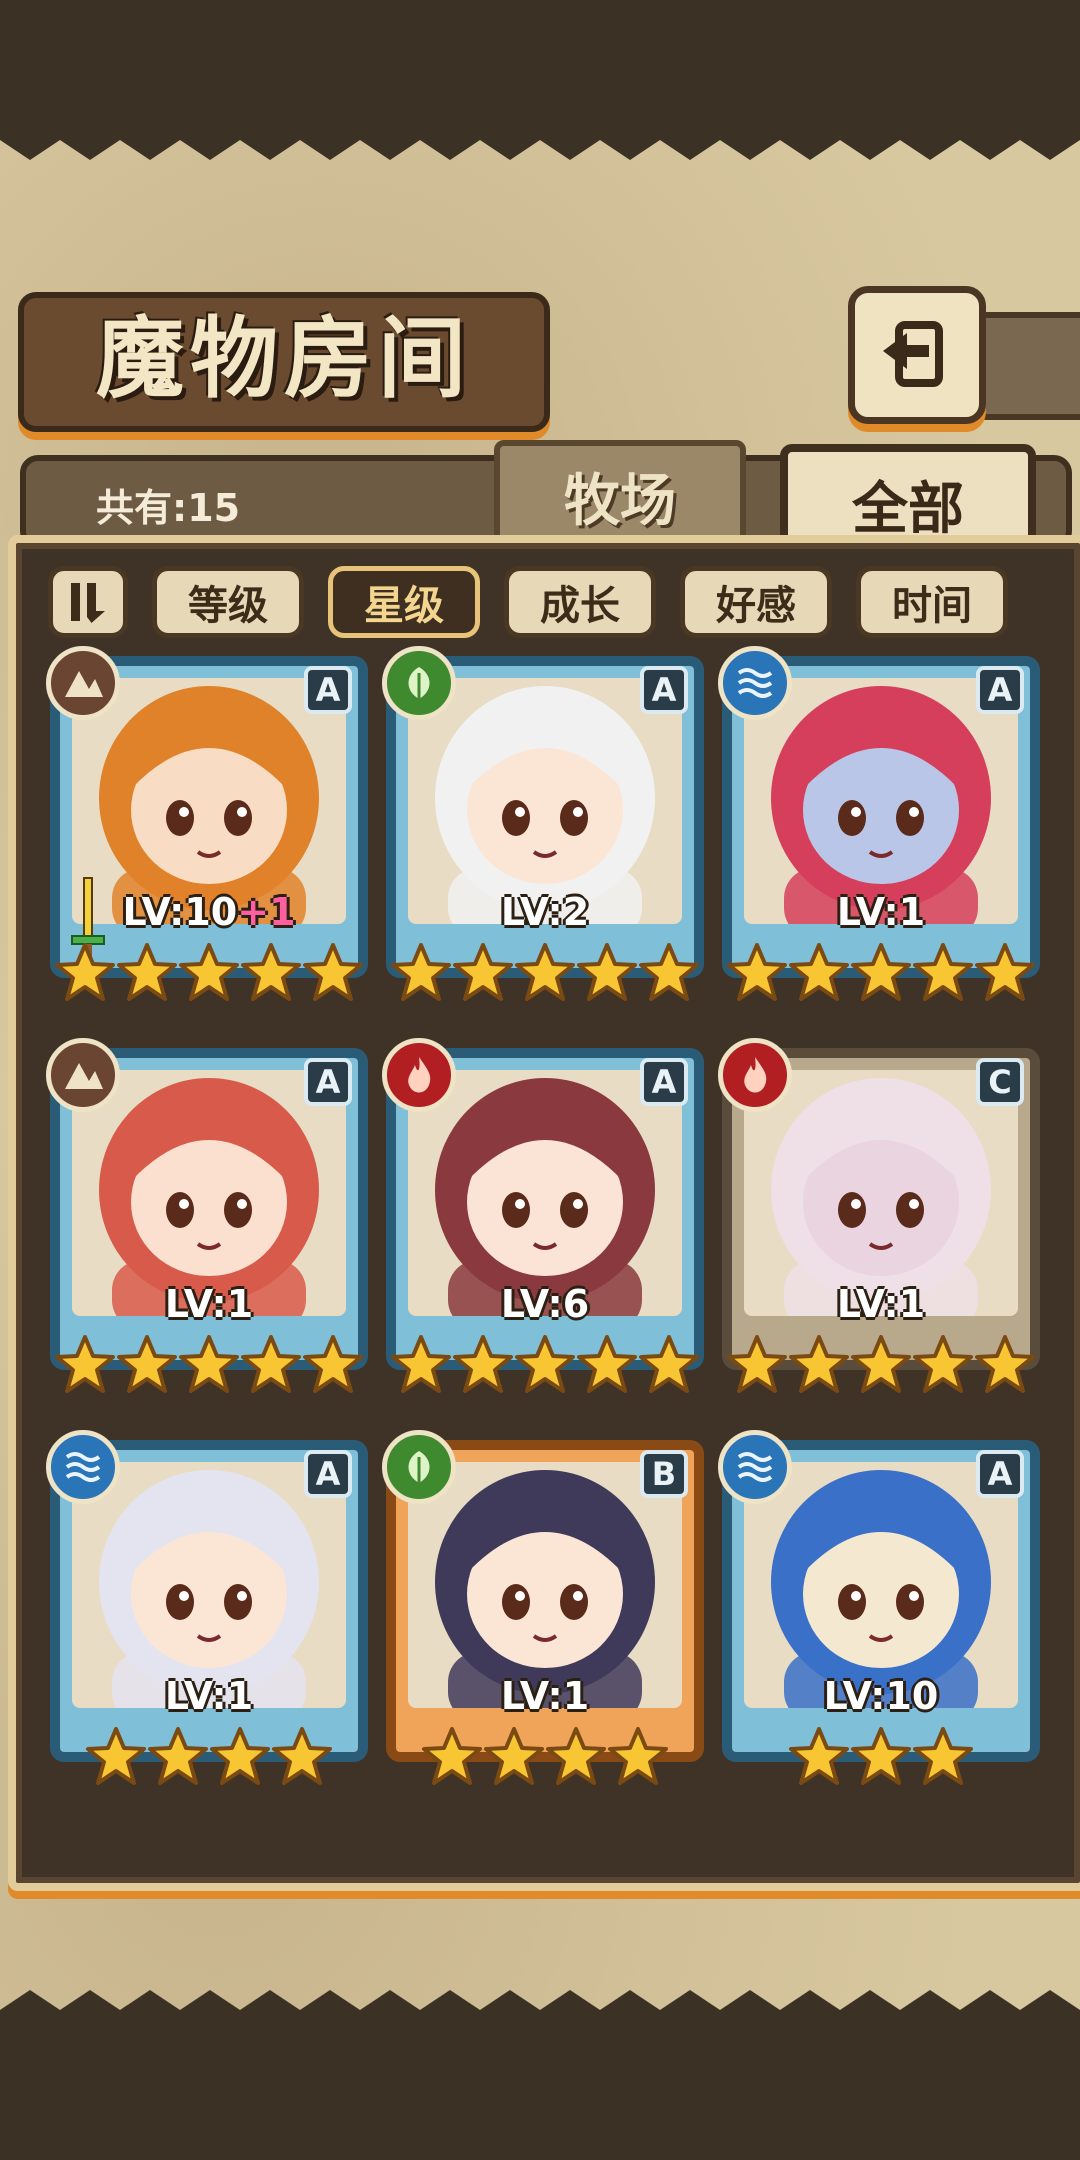  Describe the element at coordinates (228, 602) in the screenshot. I see `filter-level-button: 等级` at that location.